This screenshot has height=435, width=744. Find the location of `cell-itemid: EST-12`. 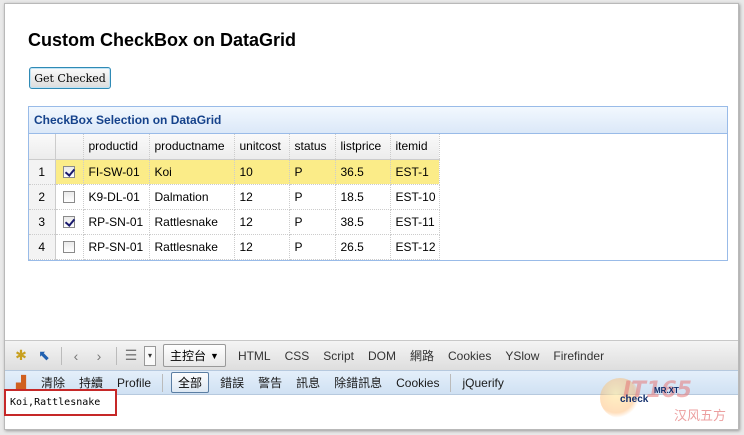

cell-itemid: EST-12 is located at coordinates (415, 247).